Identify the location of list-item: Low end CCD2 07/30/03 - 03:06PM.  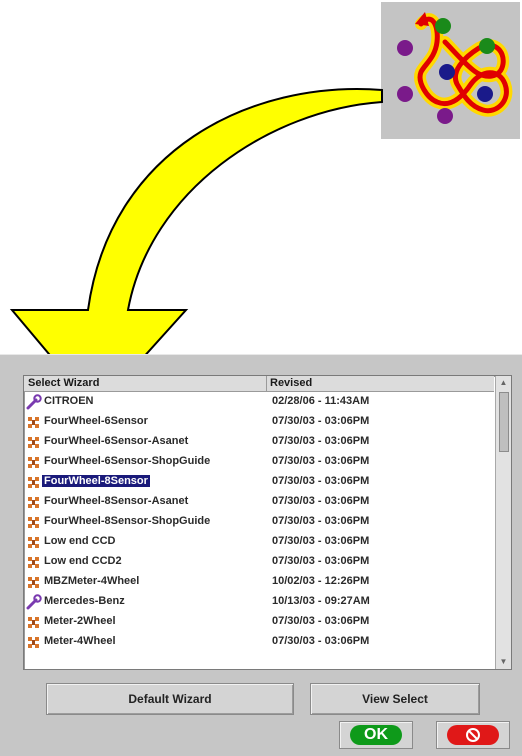
(259, 562).